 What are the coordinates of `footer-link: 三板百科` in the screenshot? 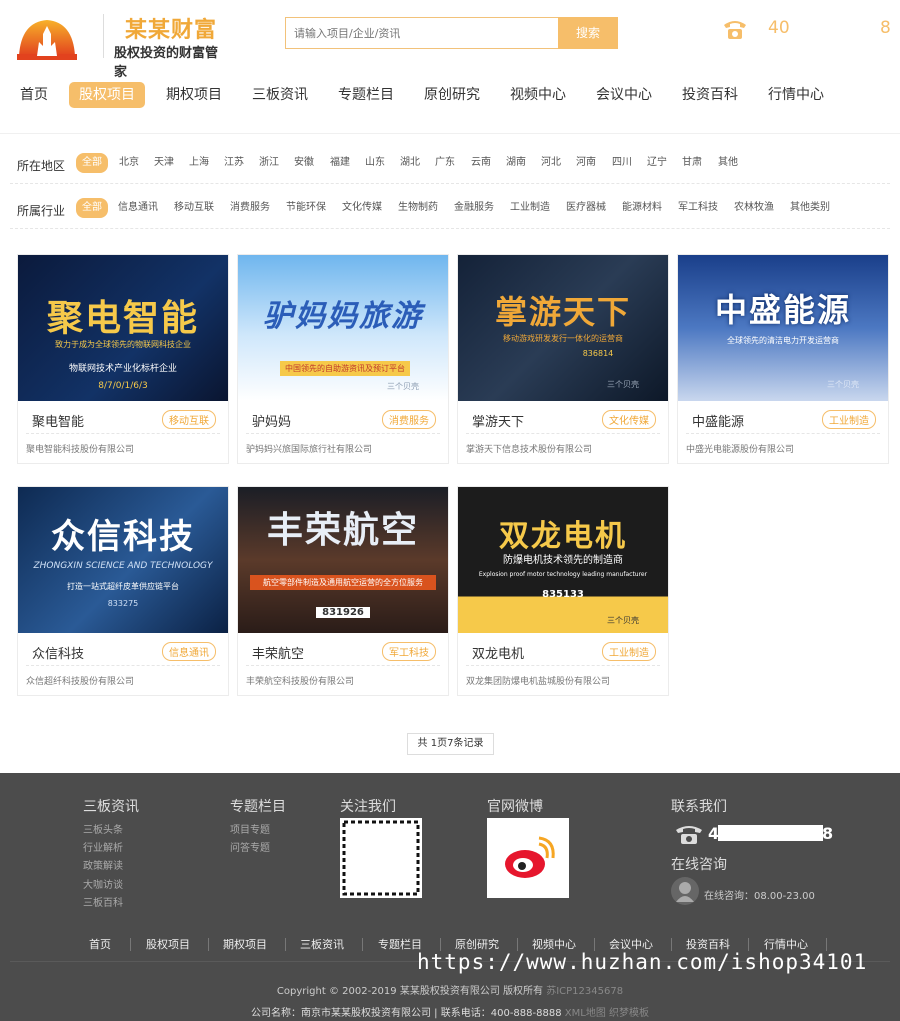 It's located at (103, 901).